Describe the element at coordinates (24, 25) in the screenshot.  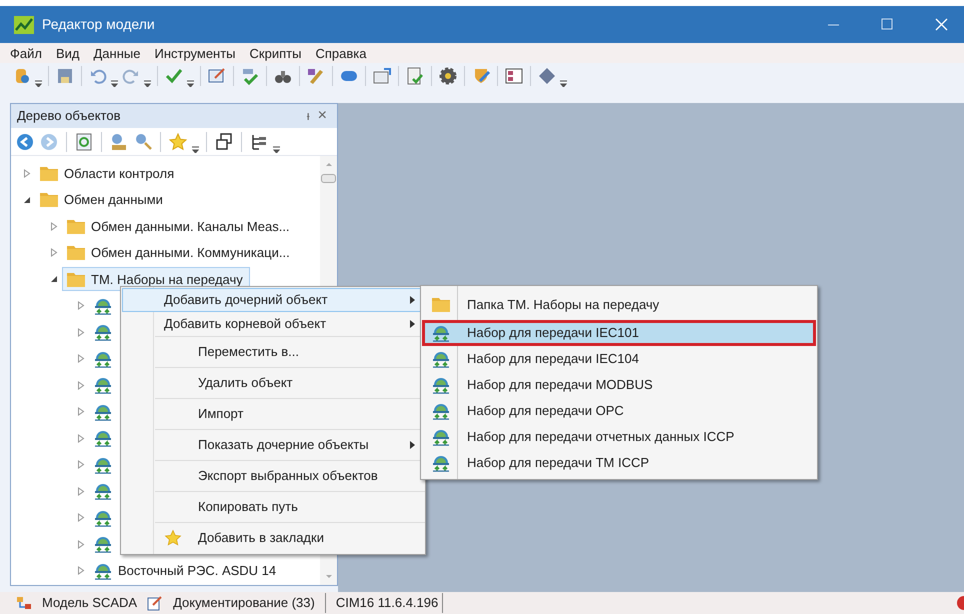
I see `app-logo-icon` at that location.